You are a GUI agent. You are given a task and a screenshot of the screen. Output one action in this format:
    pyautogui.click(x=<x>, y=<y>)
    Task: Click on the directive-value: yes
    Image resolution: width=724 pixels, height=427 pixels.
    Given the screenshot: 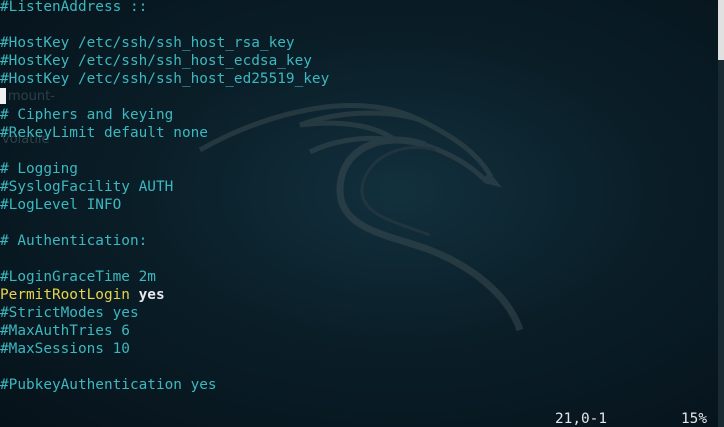 What is the action you would take?
    pyautogui.click(x=151, y=295)
    